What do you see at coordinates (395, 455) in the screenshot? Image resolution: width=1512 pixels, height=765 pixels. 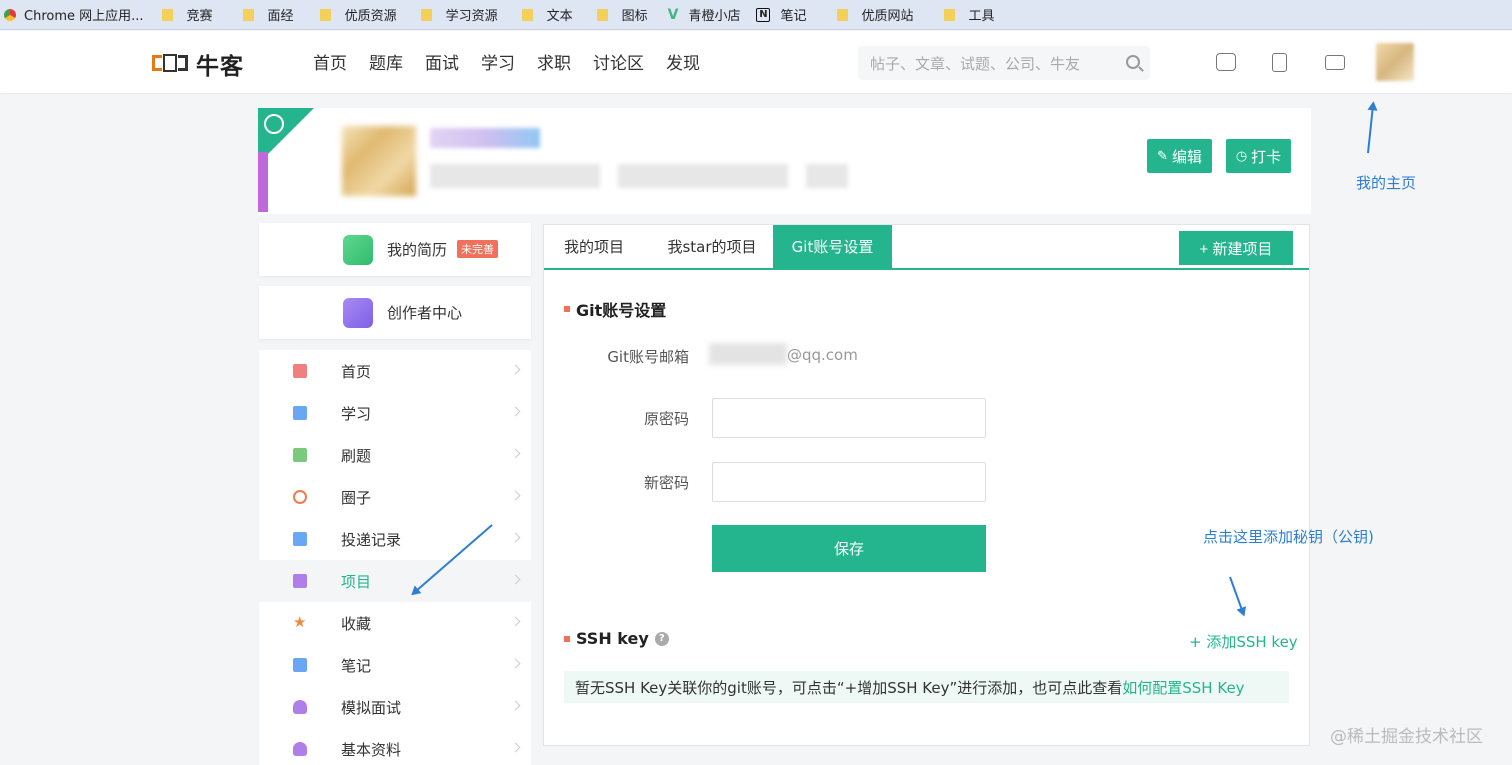 I see `sidebar-item-practice: 刷题` at bounding box center [395, 455].